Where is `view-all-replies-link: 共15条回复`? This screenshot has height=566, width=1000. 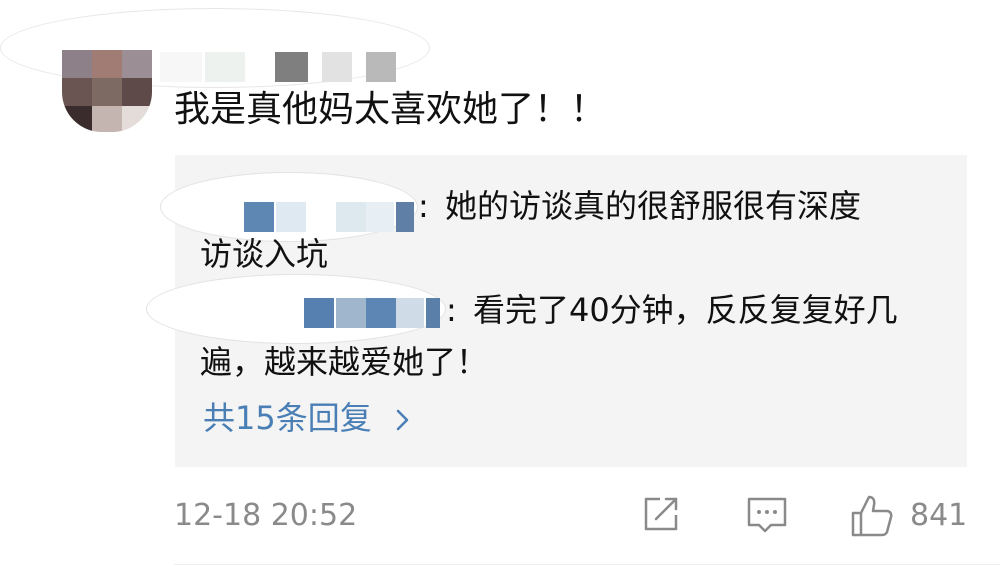 view-all-replies-link: 共15条回复 is located at coordinates (306, 419).